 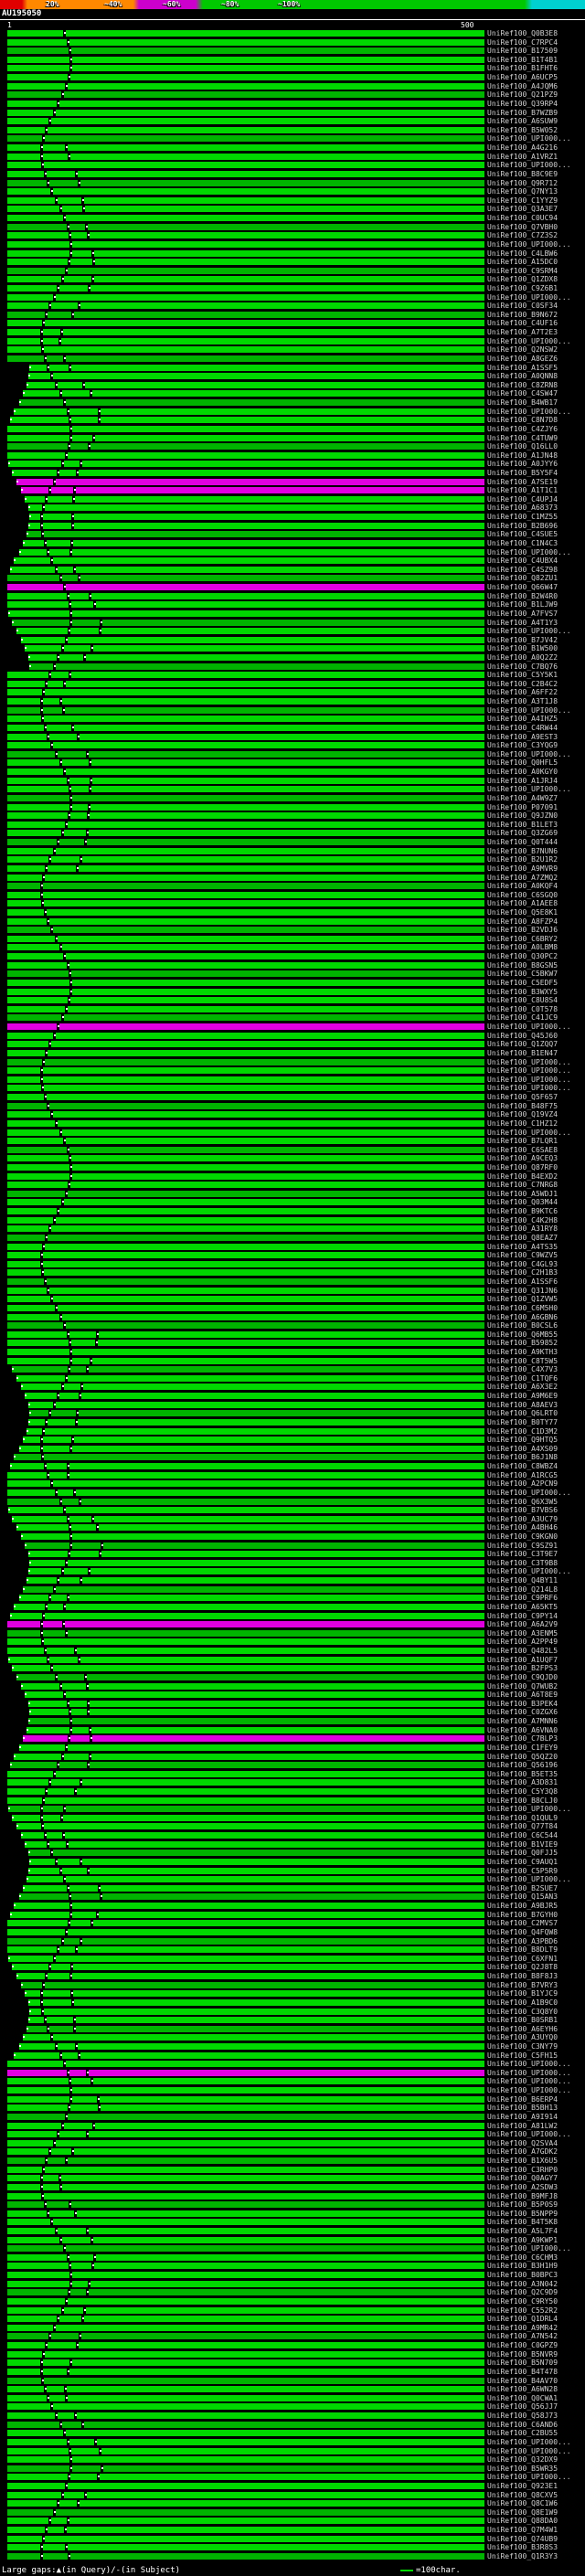 I want to click on hit-label: UniRef100_A7SE19, so click(x=536, y=482).